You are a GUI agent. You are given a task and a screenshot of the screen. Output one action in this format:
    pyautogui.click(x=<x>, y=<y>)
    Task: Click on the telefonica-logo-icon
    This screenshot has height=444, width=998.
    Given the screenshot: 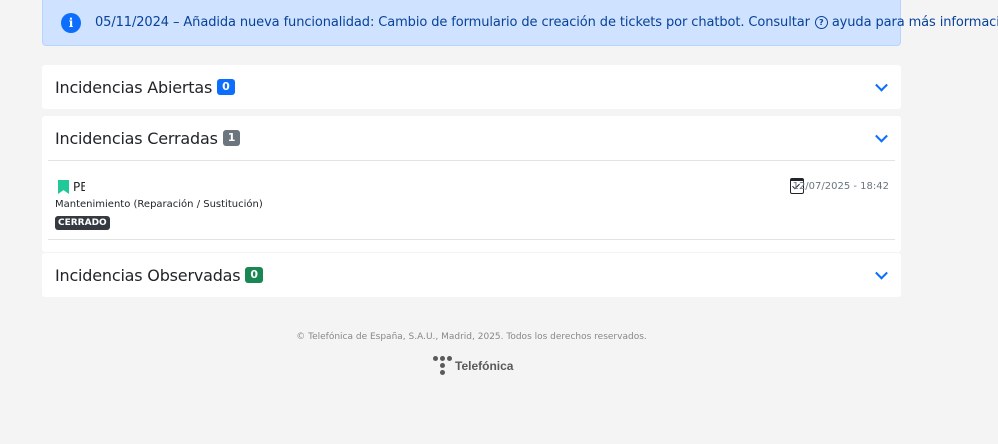 What is the action you would take?
    pyautogui.click(x=442, y=366)
    